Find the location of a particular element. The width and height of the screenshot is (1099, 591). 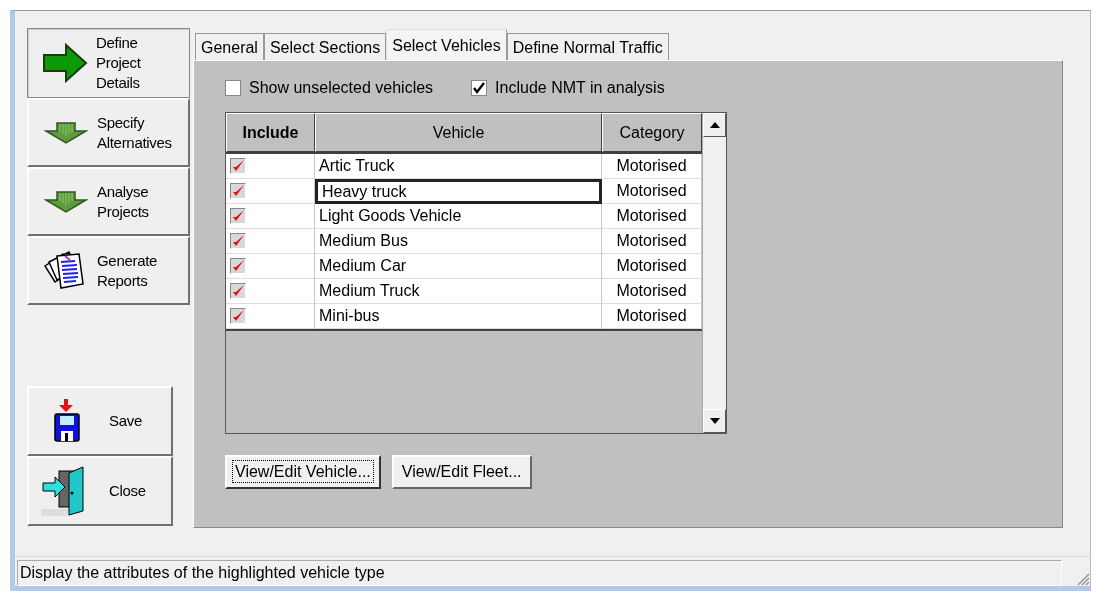

nav-button: Specify Alternatives is located at coordinates (108, 132).